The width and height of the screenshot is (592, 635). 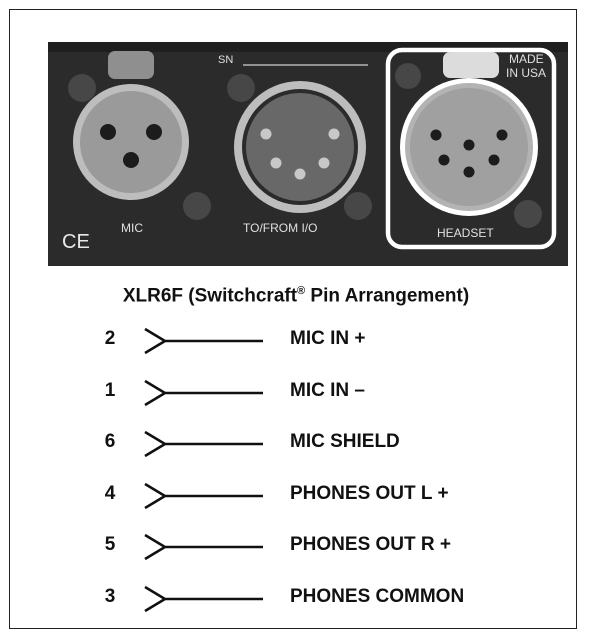 What do you see at coordinates (296, 296) in the screenshot?
I see `pinout-title: XLR6F (Switchcraft® Pin Arrangement)` at bounding box center [296, 296].